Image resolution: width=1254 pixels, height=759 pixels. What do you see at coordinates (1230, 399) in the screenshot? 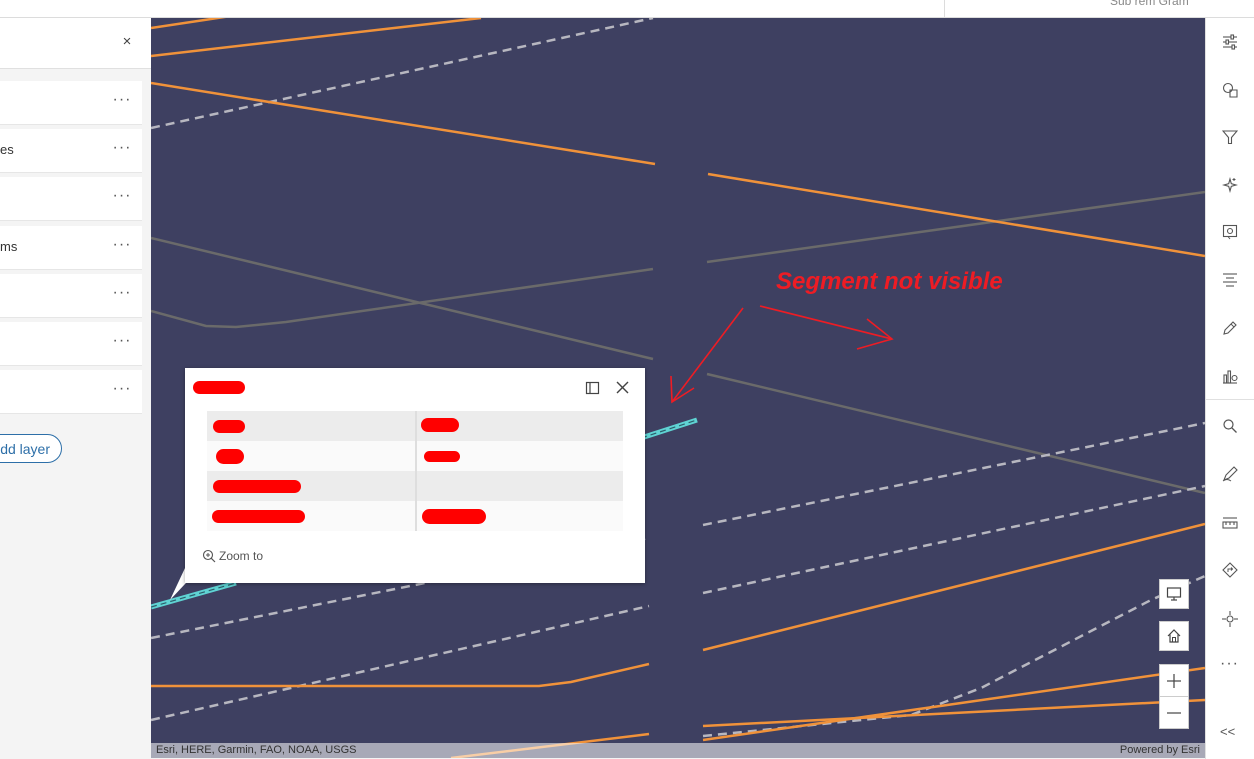
I see `toolbar-divider` at bounding box center [1230, 399].